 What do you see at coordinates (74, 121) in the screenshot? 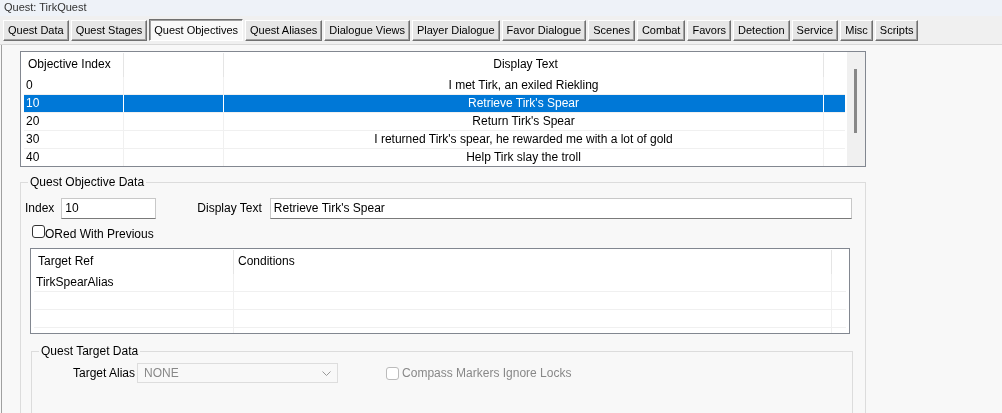
I see `list-cell: 20` at bounding box center [74, 121].